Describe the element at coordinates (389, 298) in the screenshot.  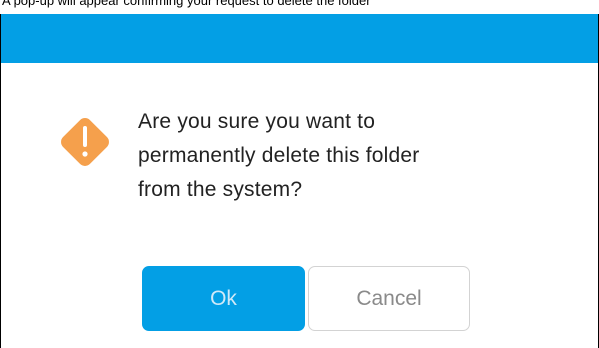
I see `cancel-button: Cancel` at that location.